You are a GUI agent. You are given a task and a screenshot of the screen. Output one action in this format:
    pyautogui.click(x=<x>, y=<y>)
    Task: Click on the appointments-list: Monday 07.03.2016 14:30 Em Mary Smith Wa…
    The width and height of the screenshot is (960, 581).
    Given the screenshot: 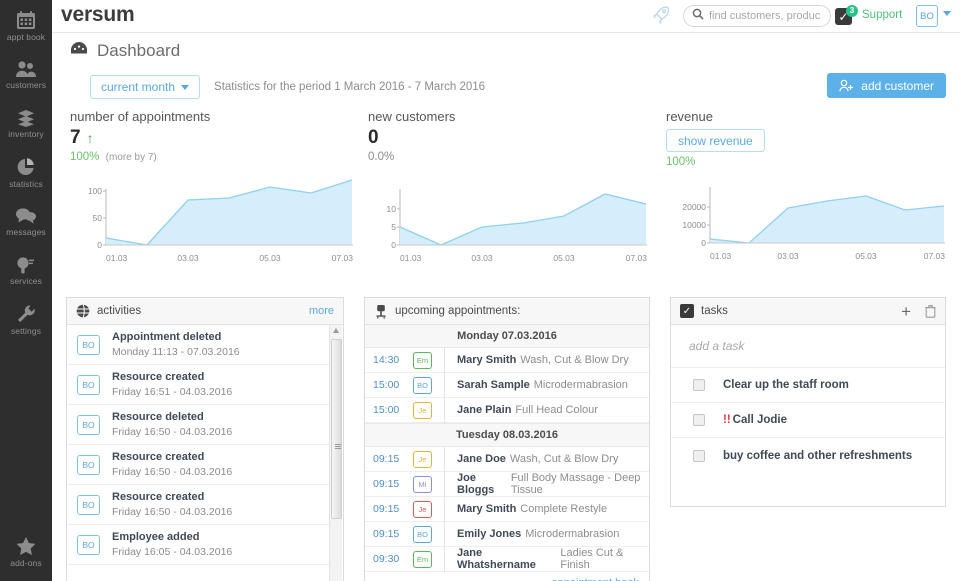 What is the action you would take?
    pyautogui.click(x=507, y=453)
    